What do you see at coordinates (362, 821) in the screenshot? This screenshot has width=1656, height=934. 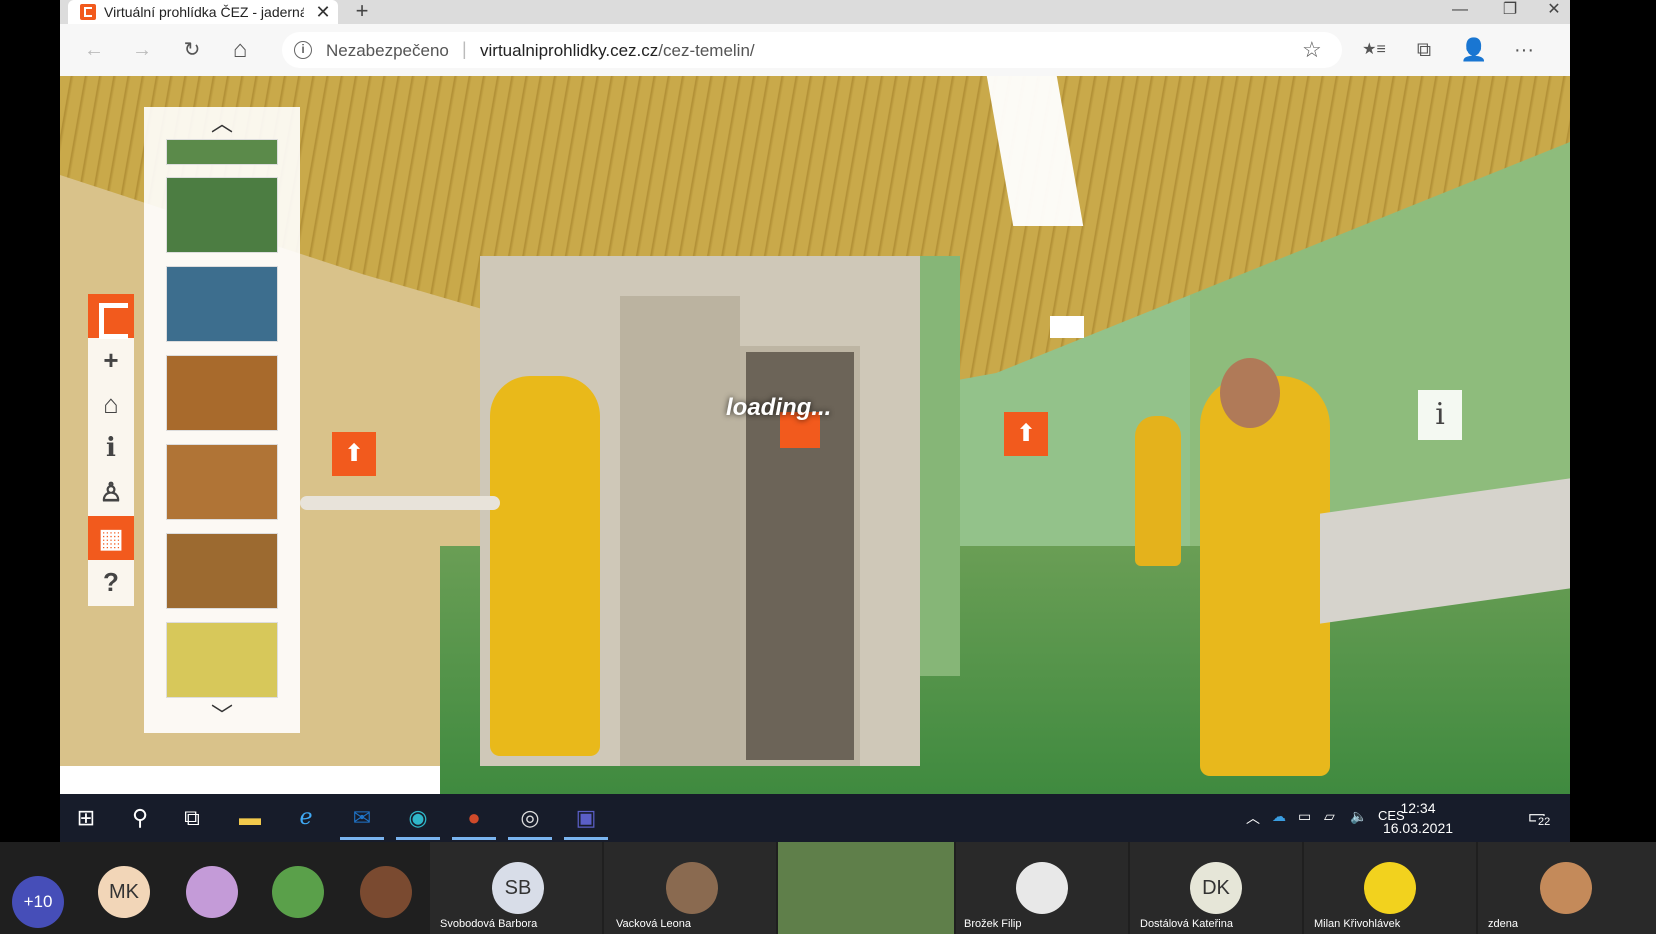 I see `outlook-icon: ✉` at bounding box center [362, 821].